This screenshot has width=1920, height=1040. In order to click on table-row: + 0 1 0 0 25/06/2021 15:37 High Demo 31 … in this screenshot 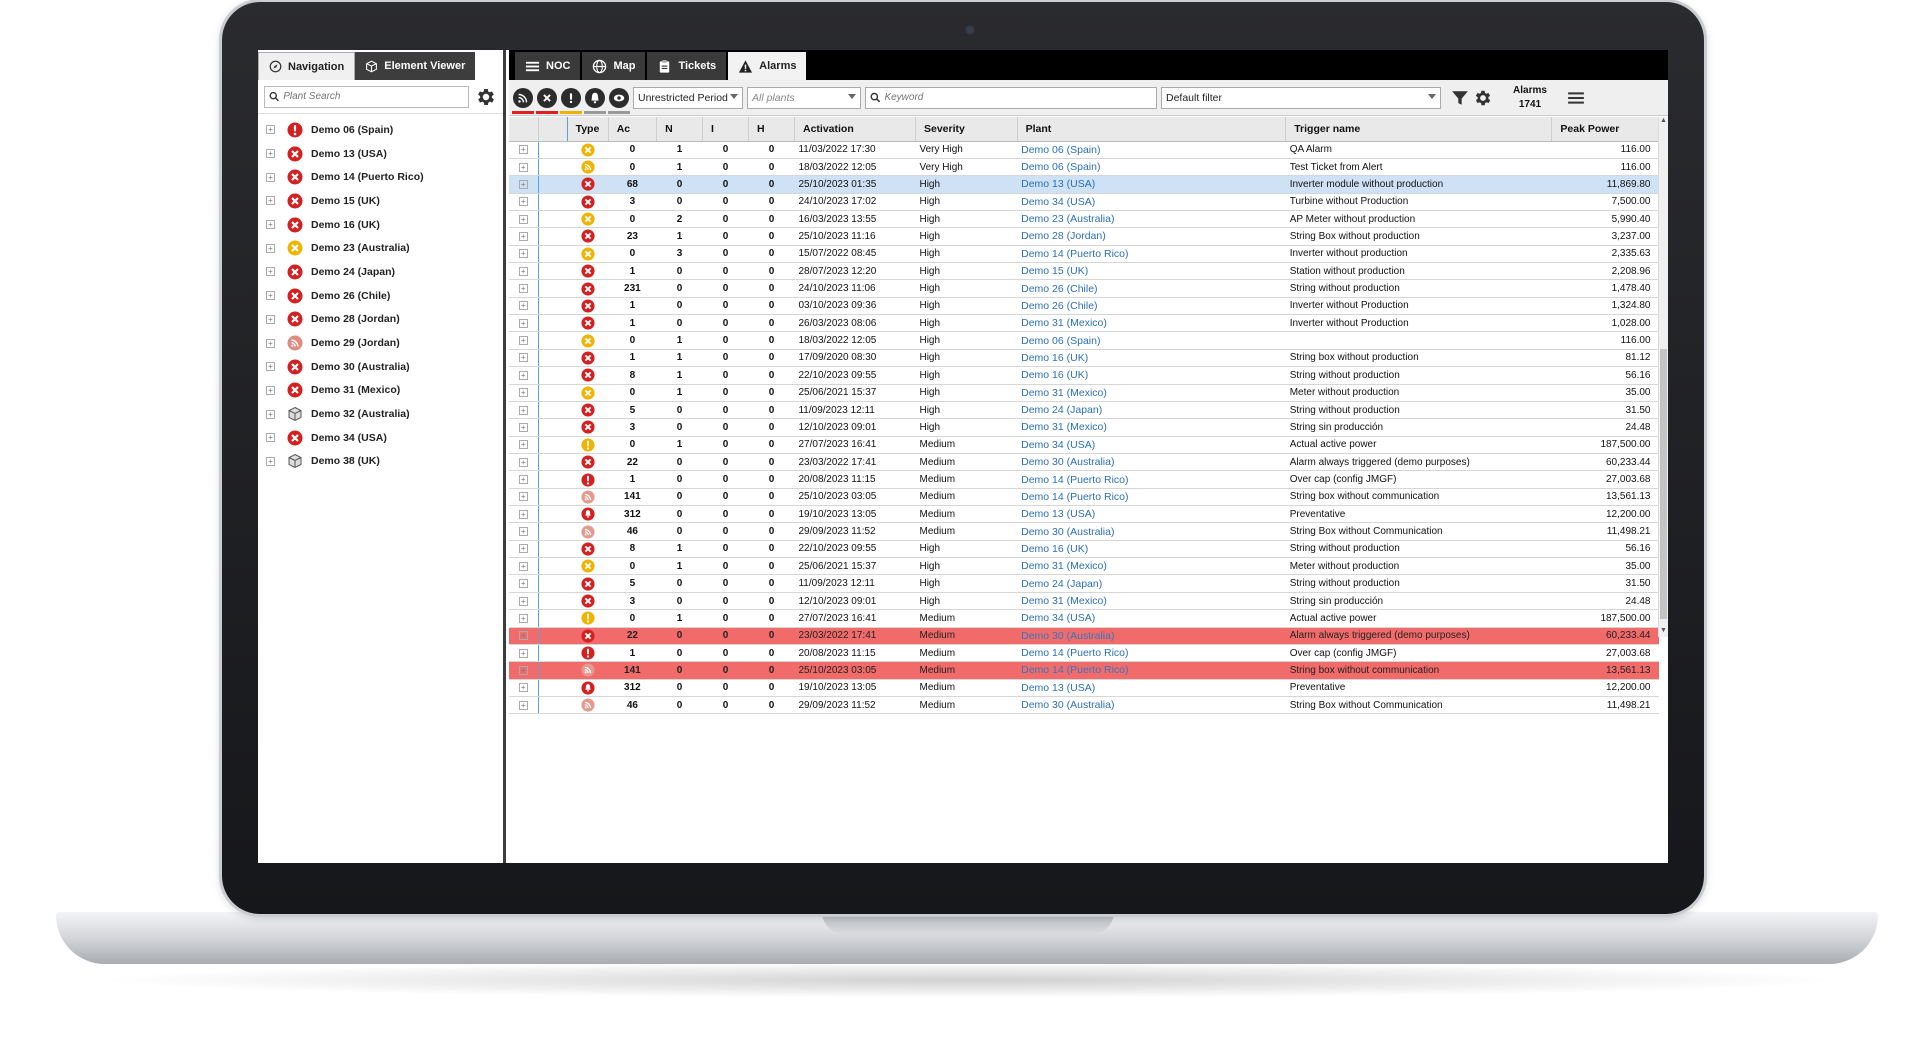, I will do `click(1084, 566)`.